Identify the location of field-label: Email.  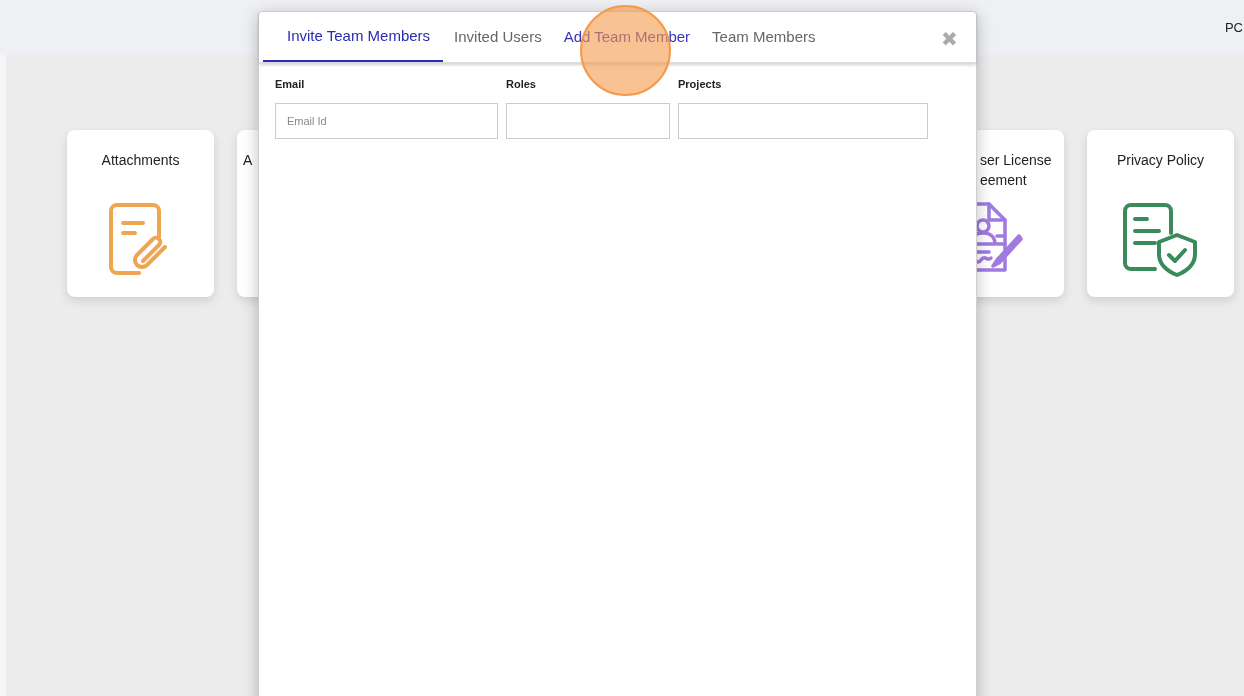
(290, 84).